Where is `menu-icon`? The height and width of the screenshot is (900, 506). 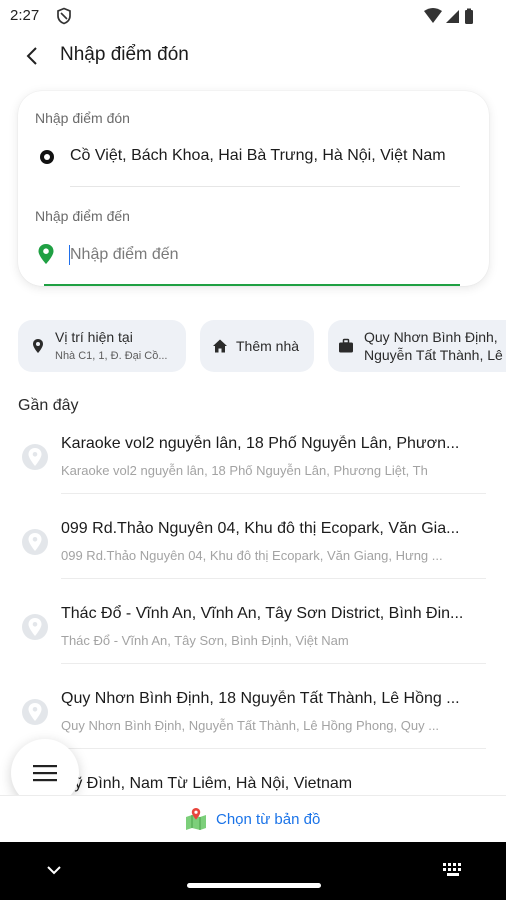 menu-icon is located at coordinates (45, 773).